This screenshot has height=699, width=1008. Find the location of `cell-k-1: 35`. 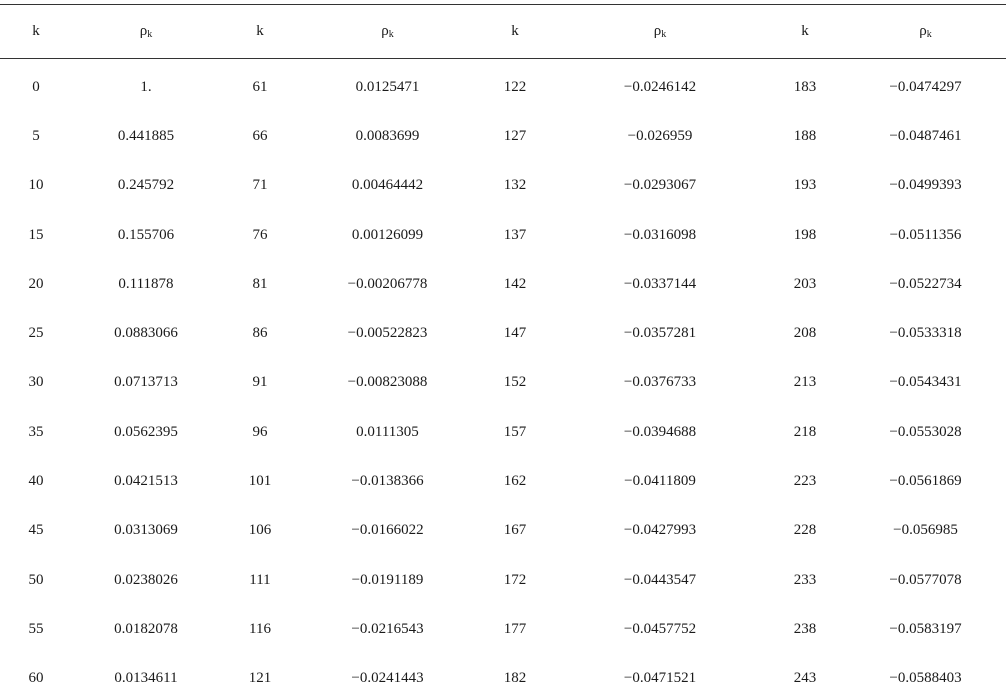

cell-k-1: 35 is located at coordinates (36, 428).